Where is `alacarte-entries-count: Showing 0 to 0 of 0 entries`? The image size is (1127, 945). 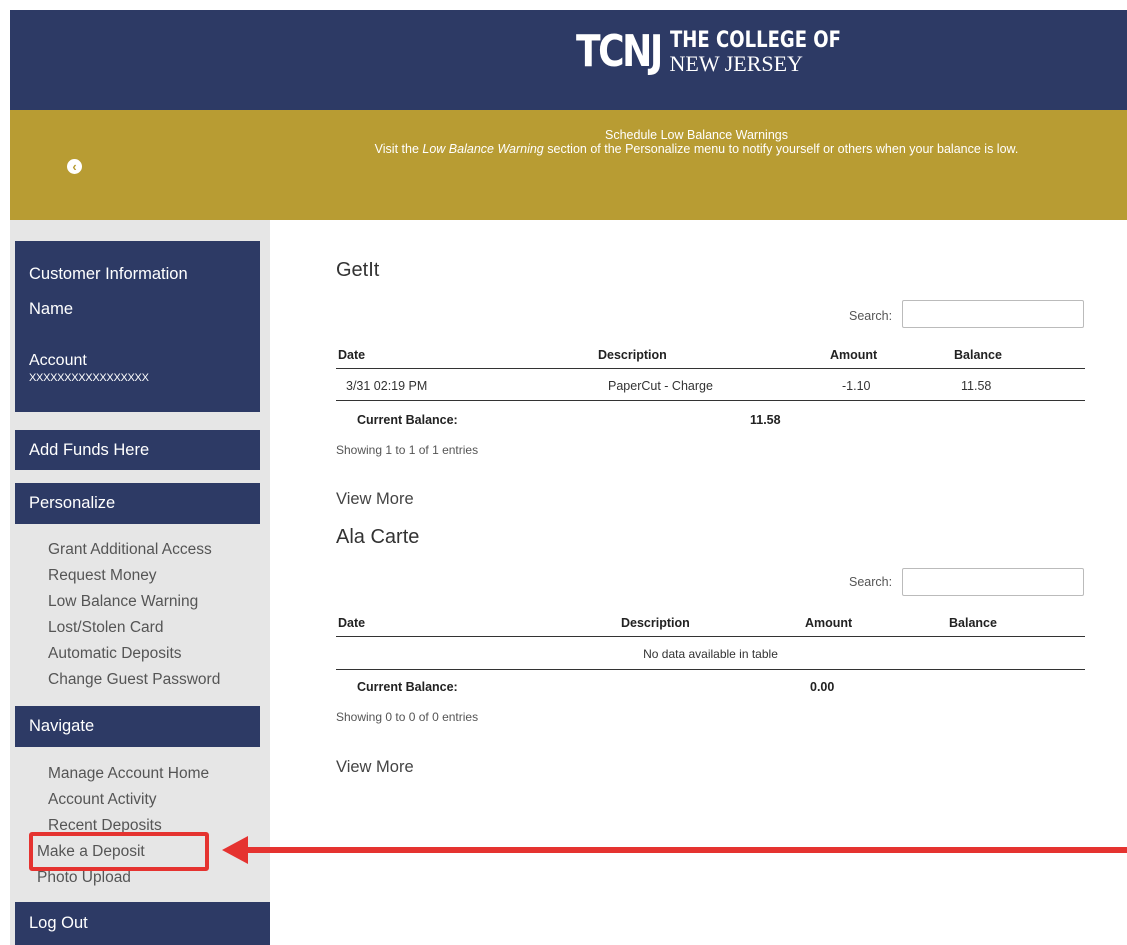
alacarte-entries-count: Showing 0 to 0 of 0 entries is located at coordinates (407, 717).